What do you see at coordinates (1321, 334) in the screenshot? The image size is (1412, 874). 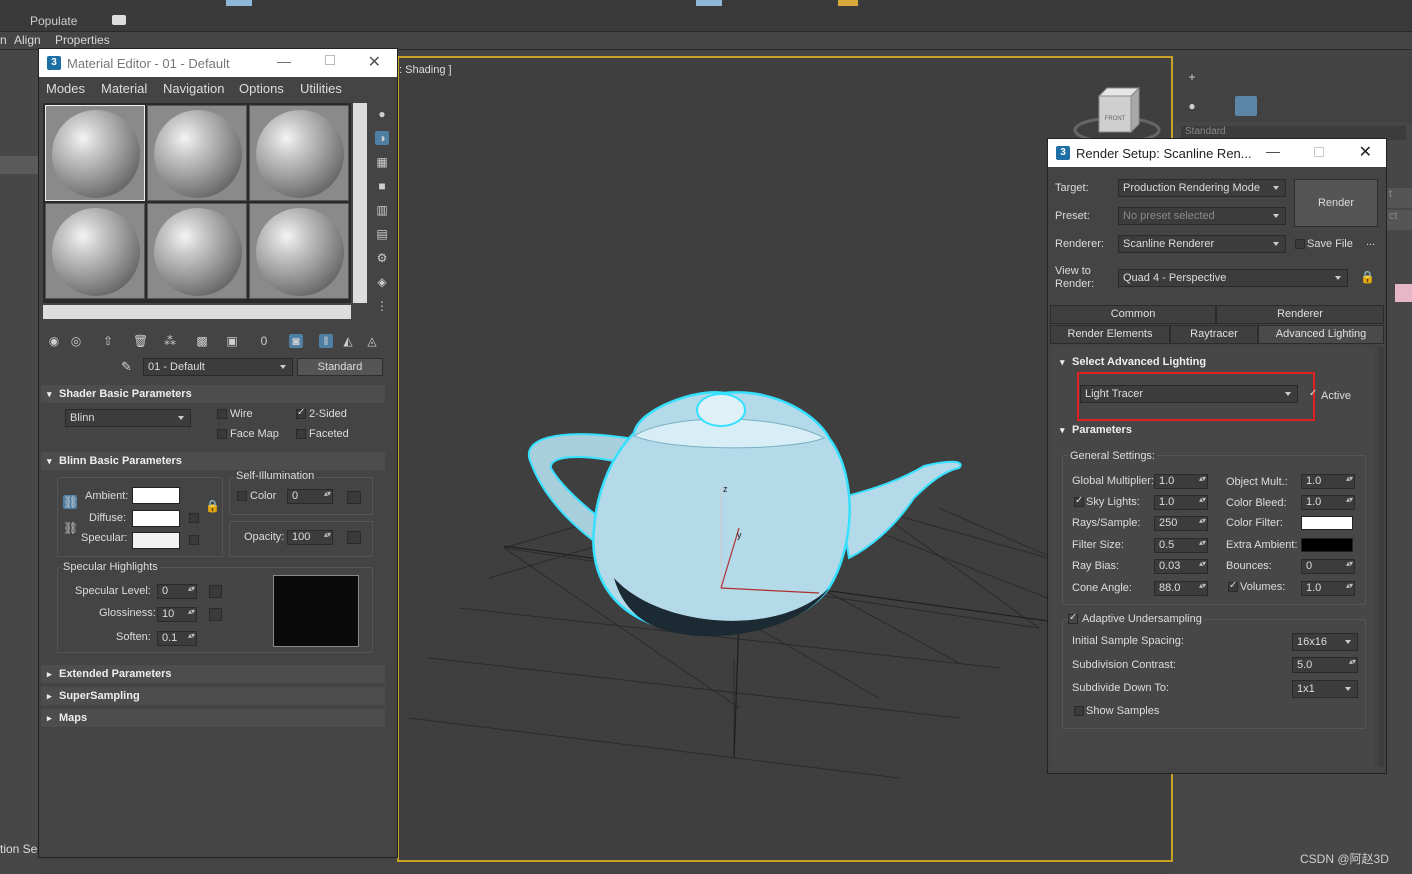 I see `tab-advanced-lighting: Advanced Lighting` at bounding box center [1321, 334].